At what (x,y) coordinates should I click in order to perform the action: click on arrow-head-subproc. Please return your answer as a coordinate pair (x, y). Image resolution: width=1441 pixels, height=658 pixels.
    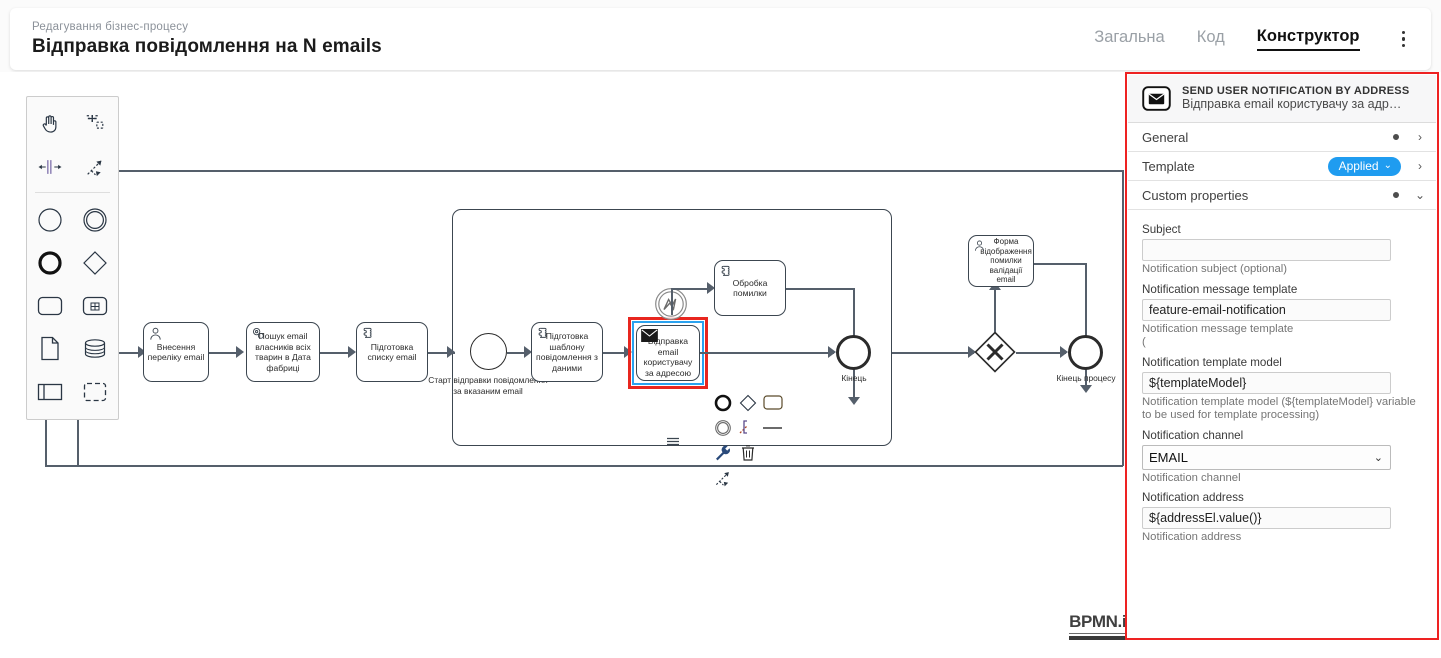
    Looking at the image, I should click on (451, 352).